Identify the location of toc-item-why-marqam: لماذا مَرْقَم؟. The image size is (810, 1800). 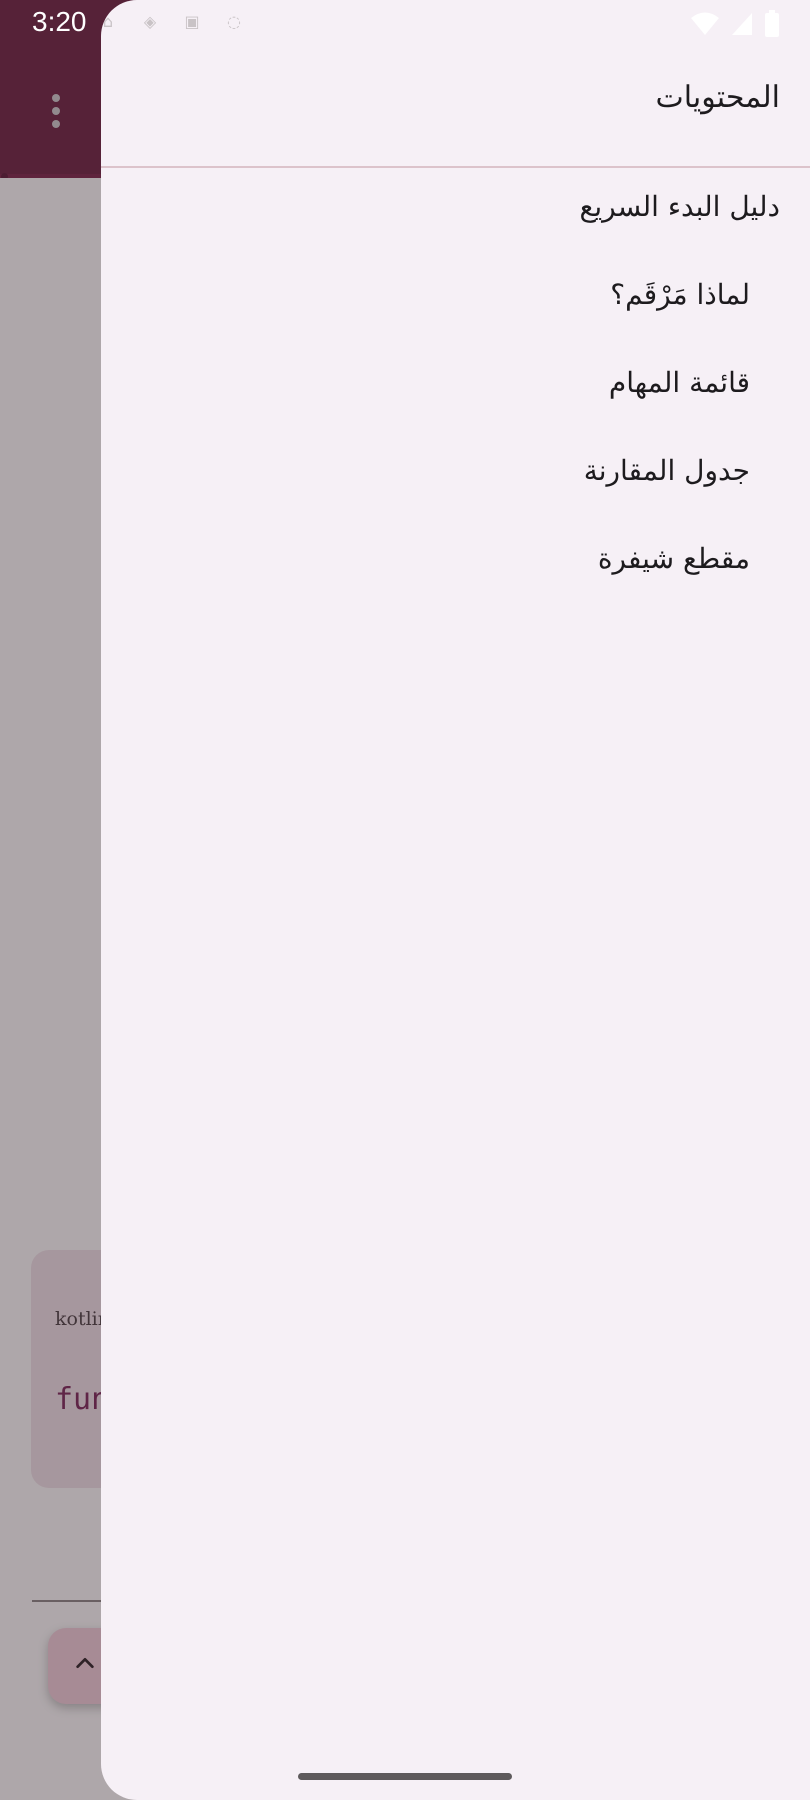
(455, 322).